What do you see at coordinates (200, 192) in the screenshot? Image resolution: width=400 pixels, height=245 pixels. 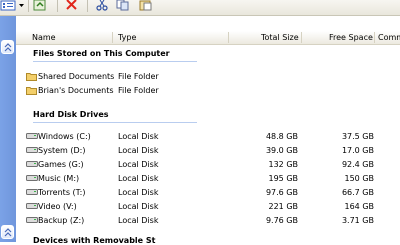 I see `table-row: Torrents (T:) Local Disk 97.6 GB 66.7 GB` at bounding box center [200, 192].